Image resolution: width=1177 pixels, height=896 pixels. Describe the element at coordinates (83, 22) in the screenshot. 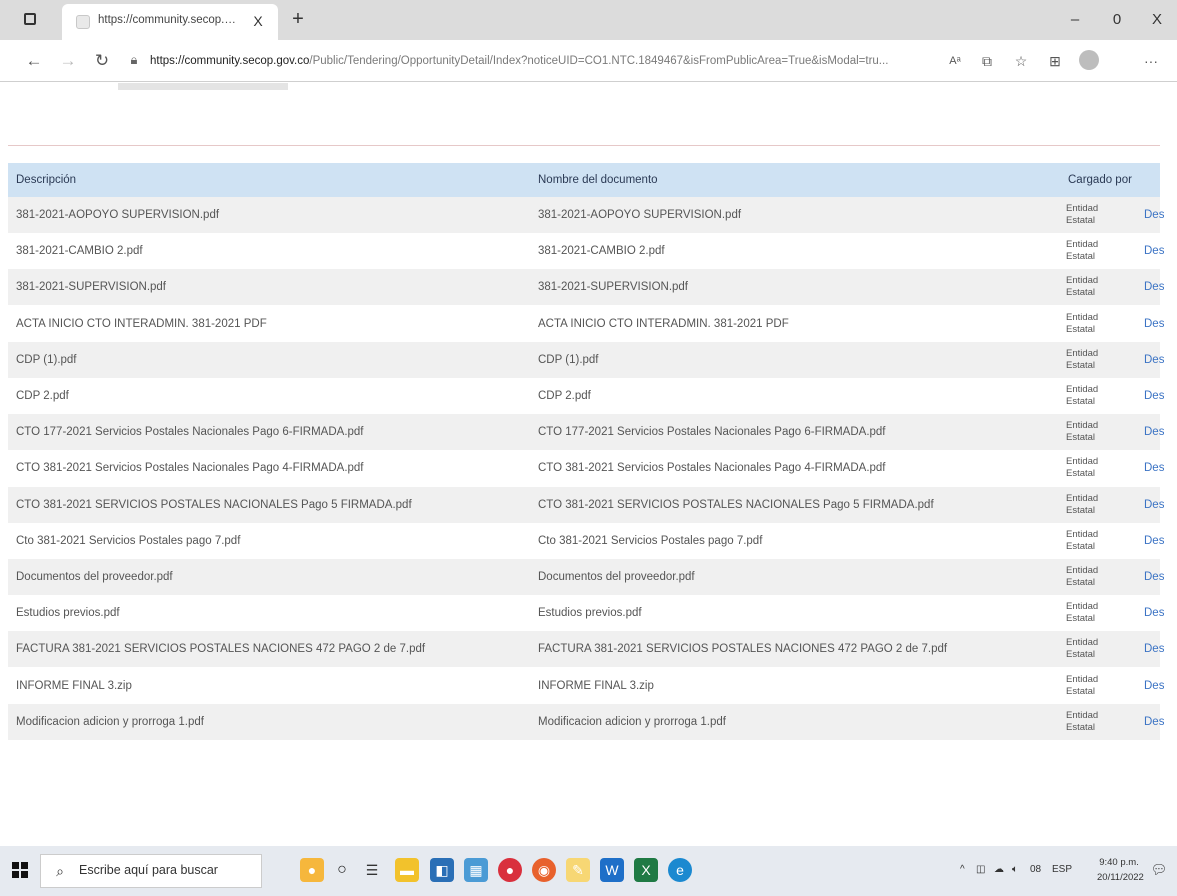

I see `favicon-icon` at that location.